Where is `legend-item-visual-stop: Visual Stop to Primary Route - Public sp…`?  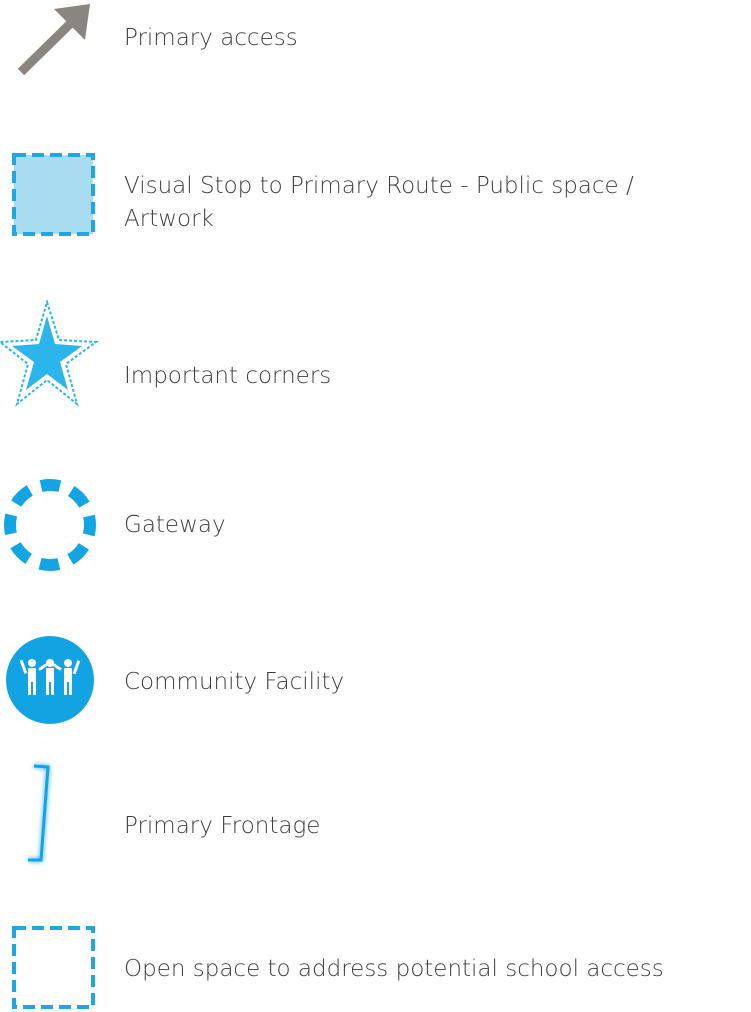 legend-item-visual-stop: Visual Stop to Primary Route - Public sp… is located at coordinates (375, 195).